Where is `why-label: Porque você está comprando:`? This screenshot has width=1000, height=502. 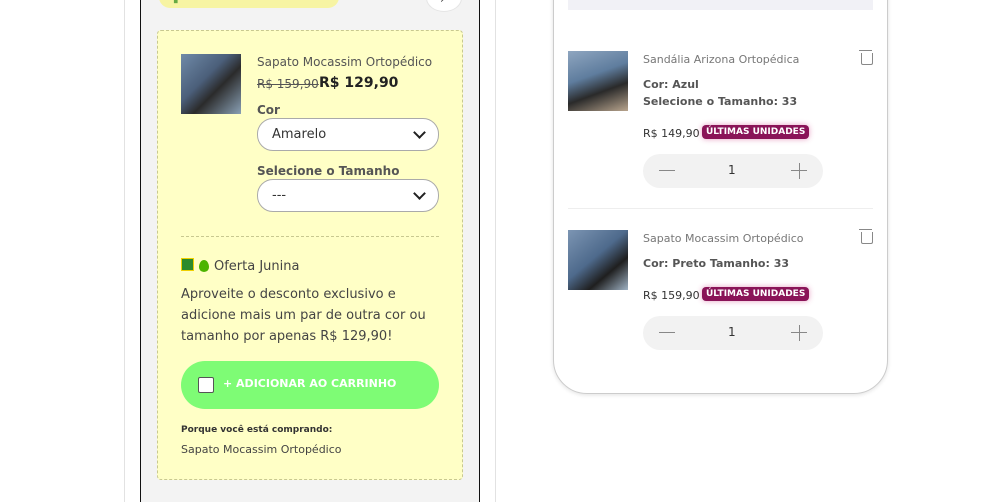 why-label: Porque você está comprando: is located at coordinates (257, 430).